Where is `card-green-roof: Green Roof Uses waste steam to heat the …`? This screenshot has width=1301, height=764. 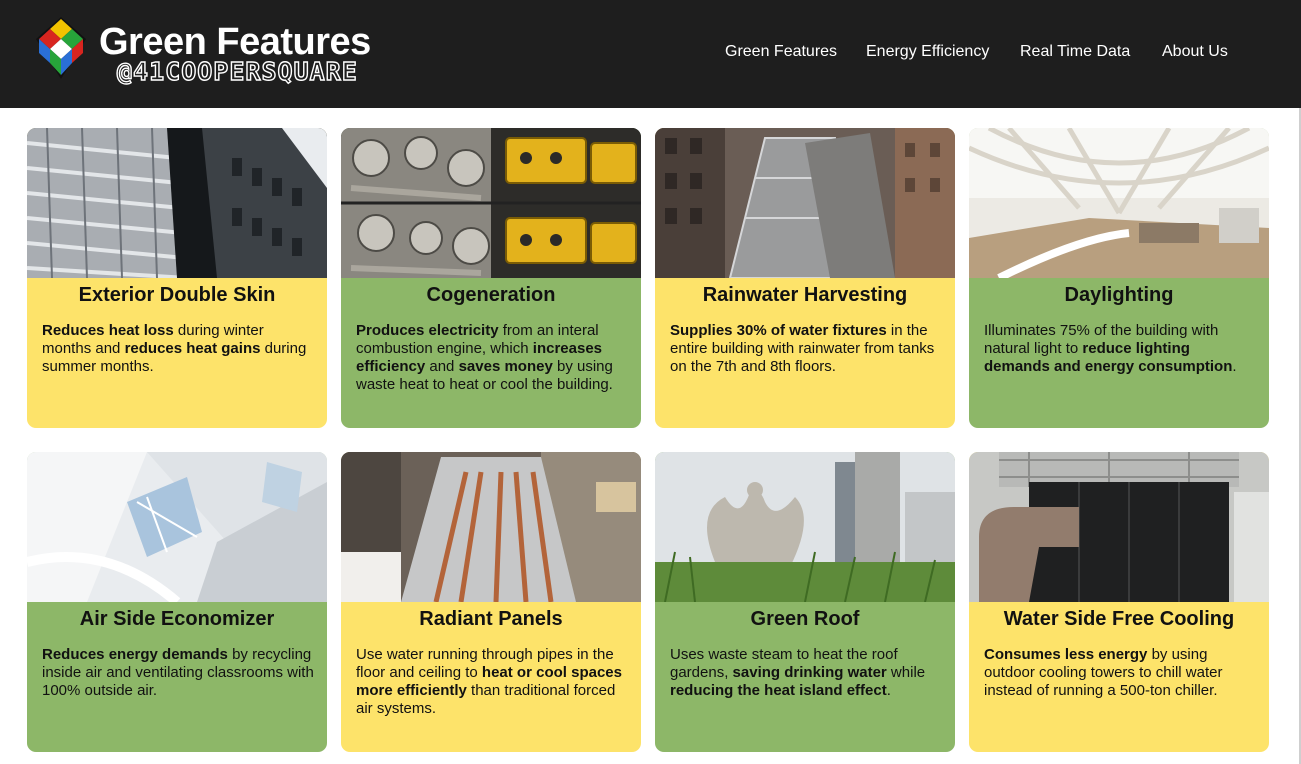
card-green-roof: Green Roof Uses waste steam to heat the … is located at coordinates (805, 602).